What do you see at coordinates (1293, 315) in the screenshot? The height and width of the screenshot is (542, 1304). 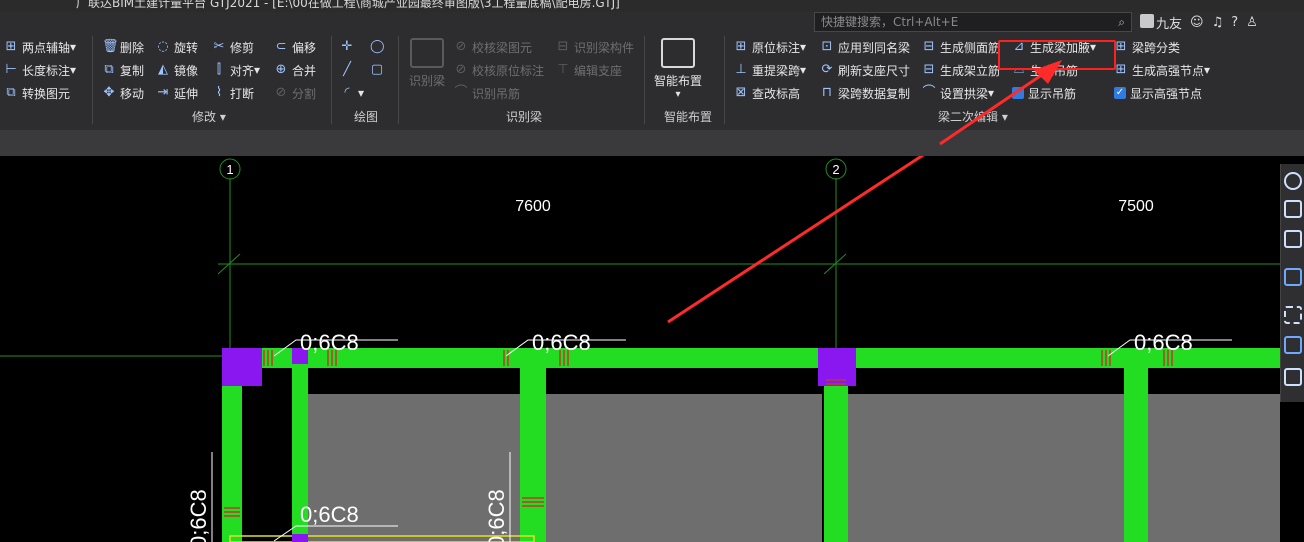 I see `select-region-icon` at bounding box center [1293, 315].